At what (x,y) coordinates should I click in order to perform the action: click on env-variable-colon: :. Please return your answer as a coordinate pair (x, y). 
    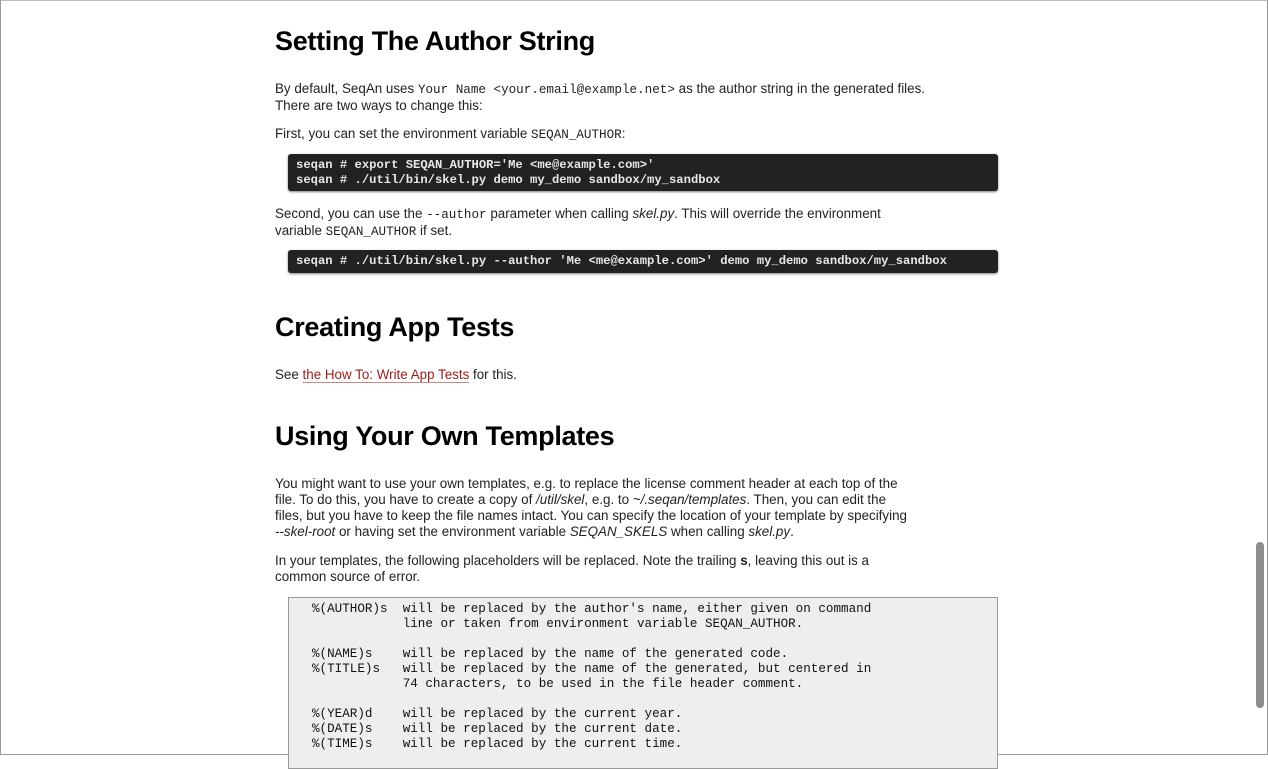
    Looking at the image, I should click on (623, 133).